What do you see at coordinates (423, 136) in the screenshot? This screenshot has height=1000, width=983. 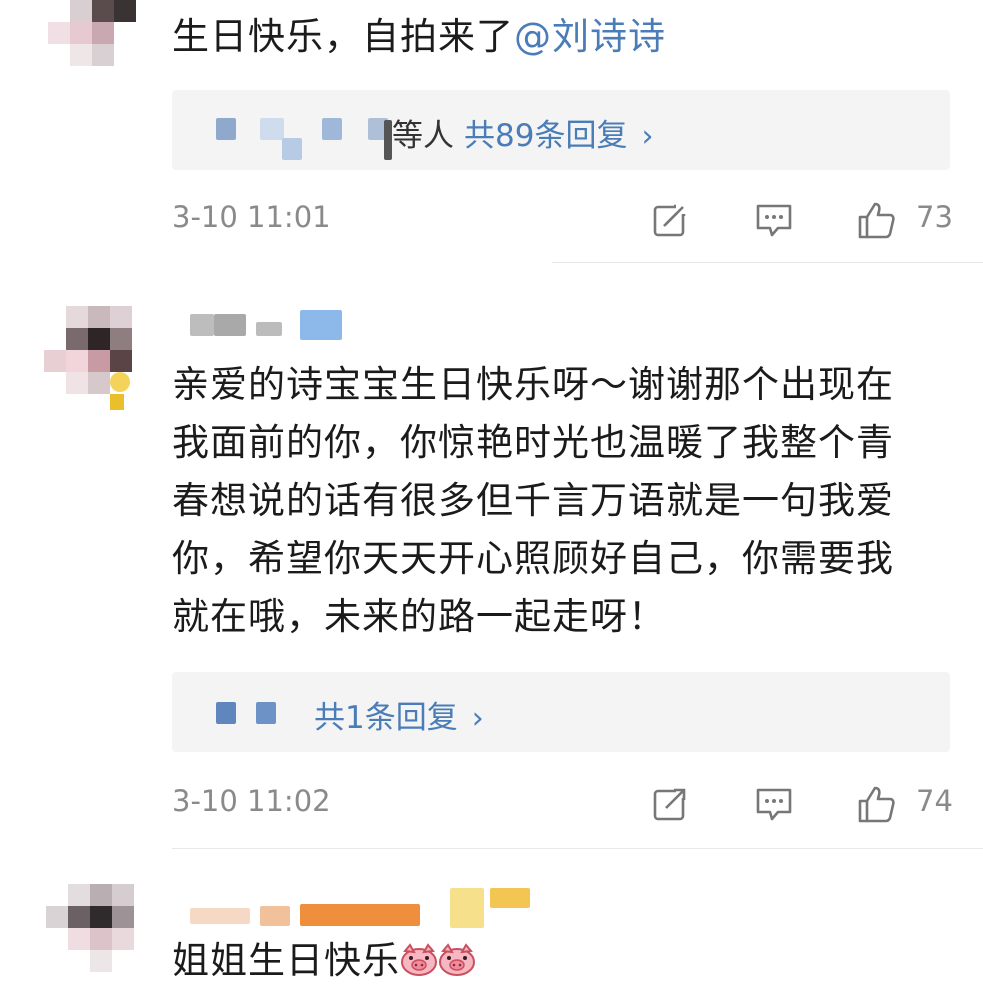 I see `replier-suffix: 等人` at bounding box center [423, 136].